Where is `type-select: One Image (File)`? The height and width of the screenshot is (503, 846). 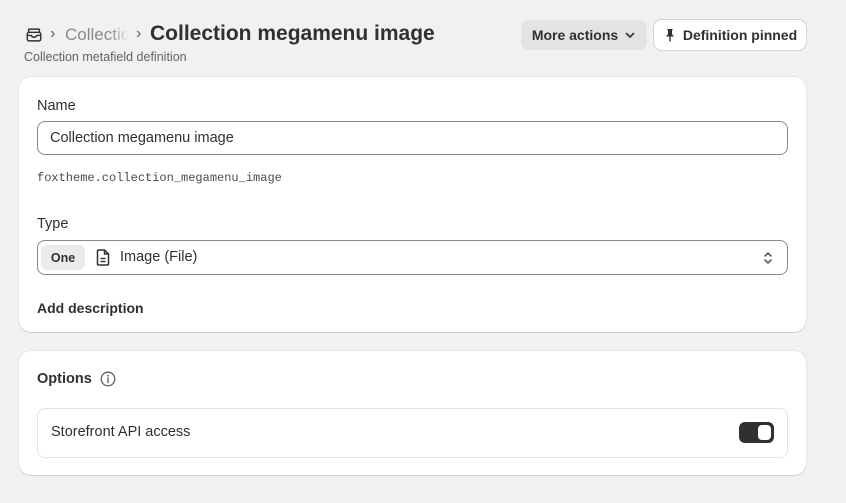 type-select: One Image (File) is located at coordinates (412, 257).